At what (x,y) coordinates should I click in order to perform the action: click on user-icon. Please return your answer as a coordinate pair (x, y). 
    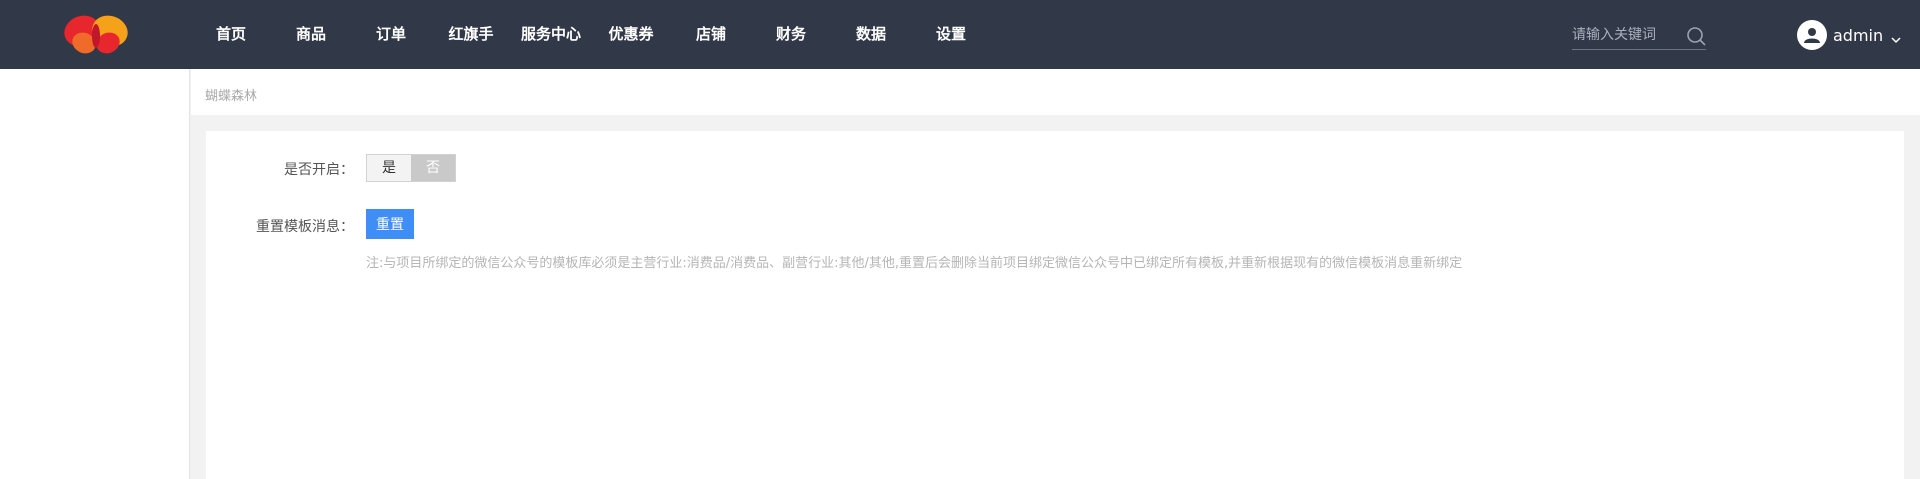
    Looking at the image, I should click on (1812, 35).